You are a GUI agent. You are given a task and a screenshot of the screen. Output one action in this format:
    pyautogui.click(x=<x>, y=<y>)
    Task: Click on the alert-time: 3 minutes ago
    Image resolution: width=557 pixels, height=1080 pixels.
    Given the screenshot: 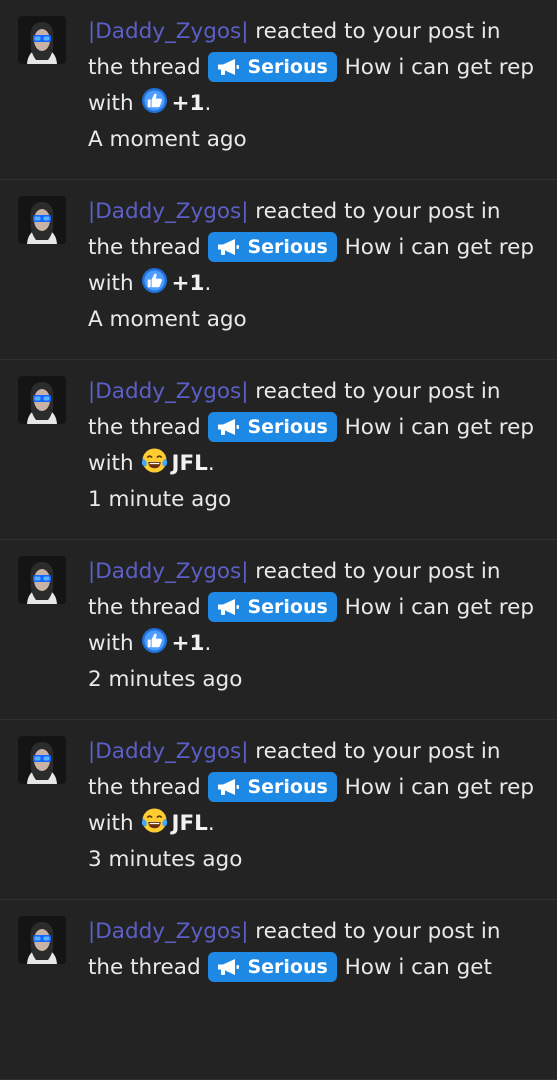 What is the action you would take?
    pyautogui.click(x=165, y=859)
    